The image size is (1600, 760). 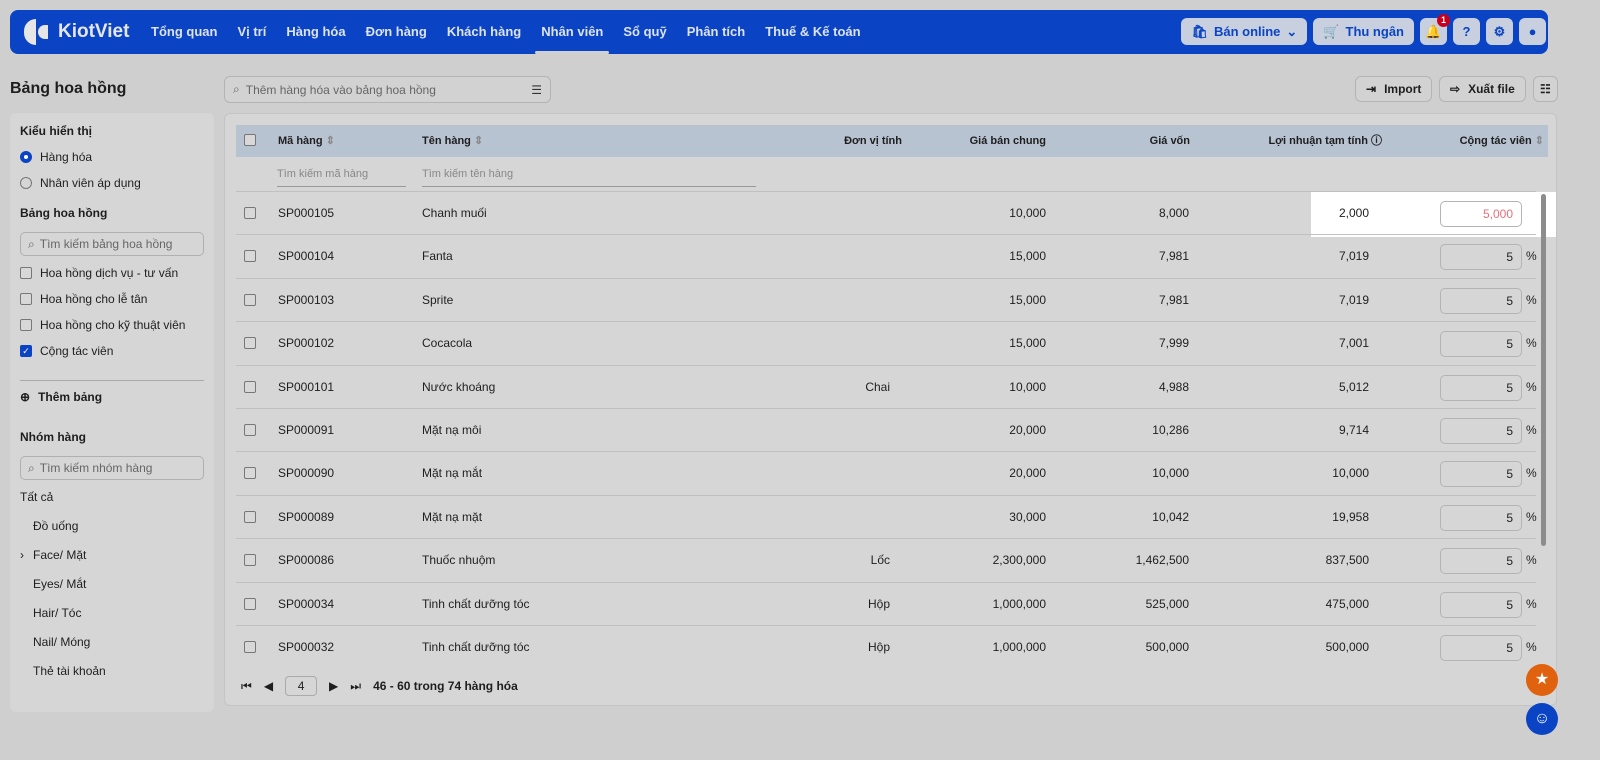 What do you see at coordinates (112, 157) in the screenshot?
I see `radio-hang-hoa: Hàng hóa` at bounding box center [112, 157].